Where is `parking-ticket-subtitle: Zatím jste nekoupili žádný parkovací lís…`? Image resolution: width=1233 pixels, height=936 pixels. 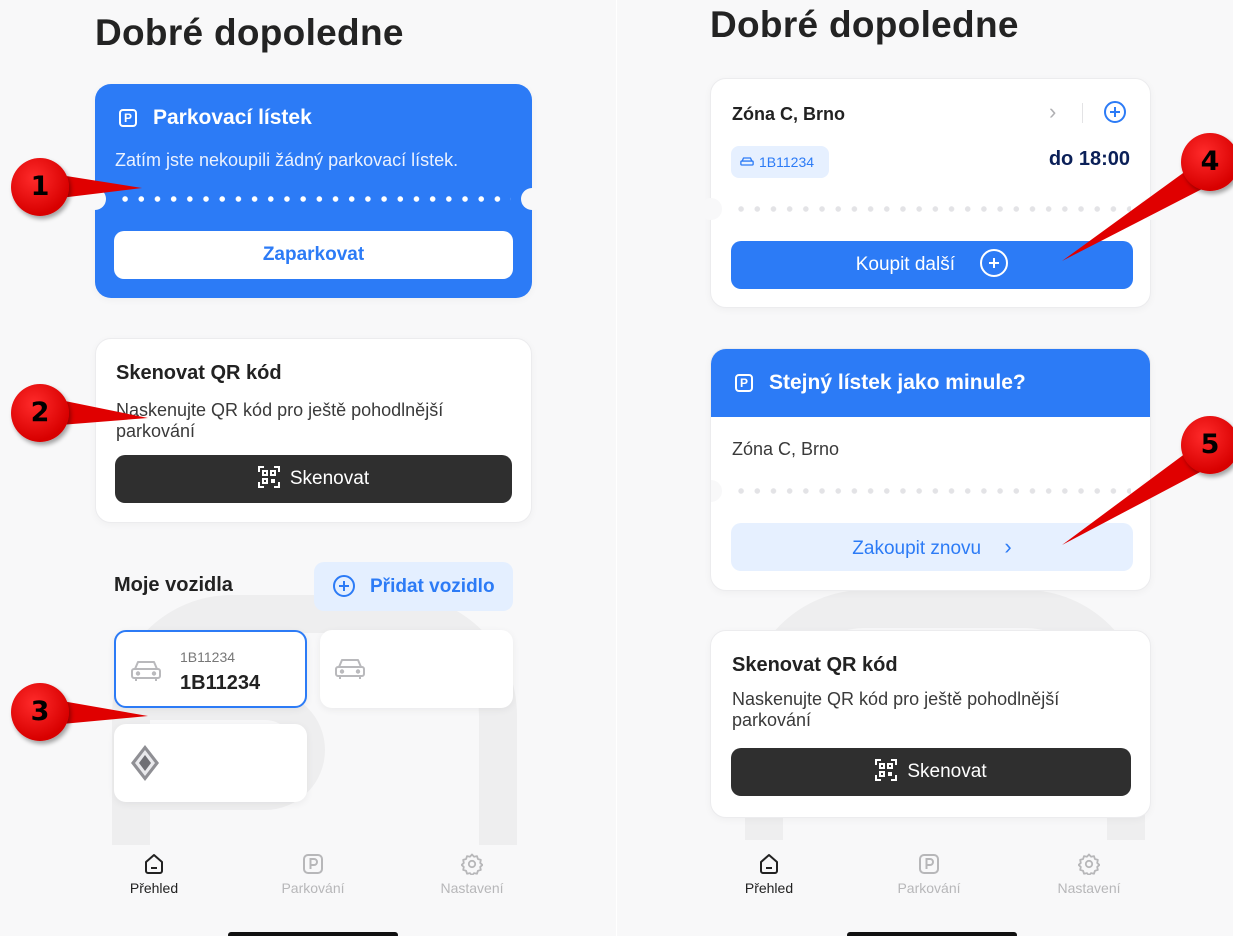
parking-ticket-subtitle: Zatím jste nekoupili žádný parkovací lís… is located at coordinates (287, 160).